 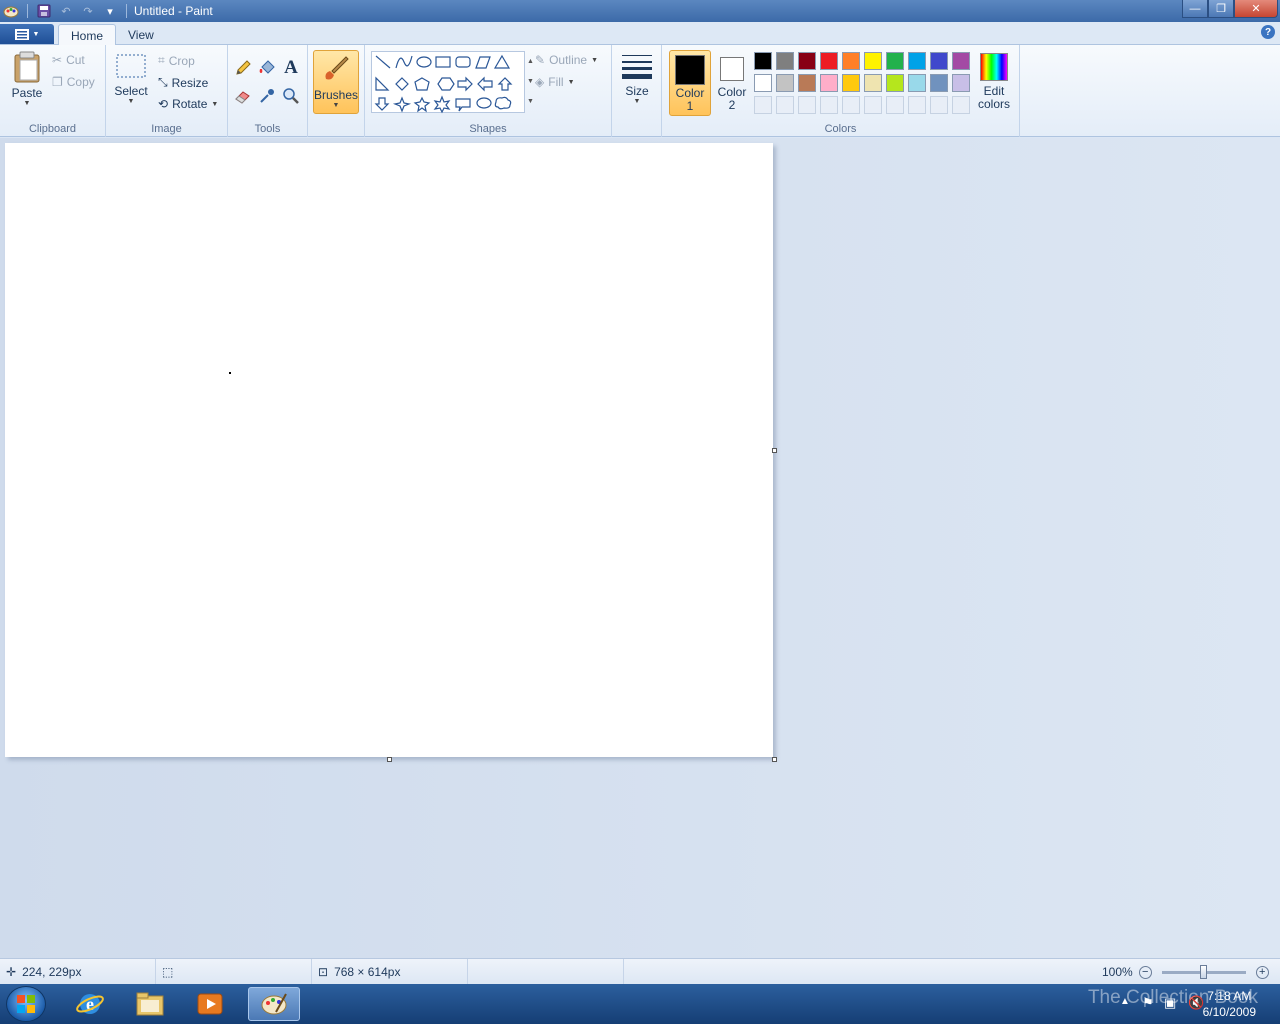 I want to click on color-picker-icon, so click(x=267, y=96).